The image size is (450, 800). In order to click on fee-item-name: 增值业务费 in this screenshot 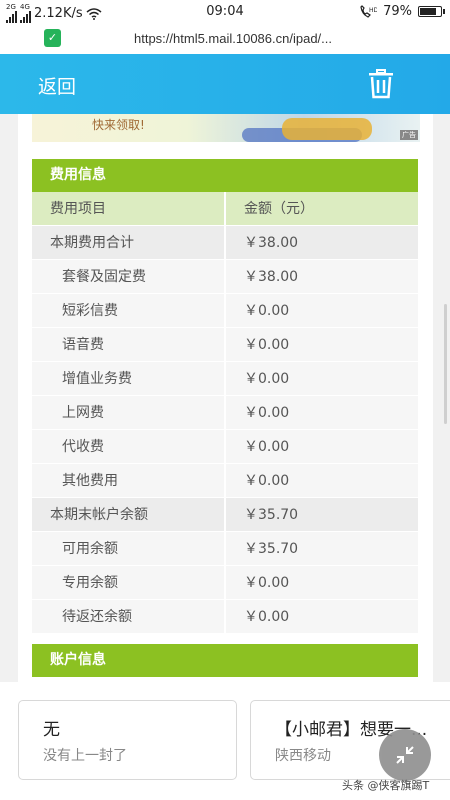, I will do `click(129, 378)`.